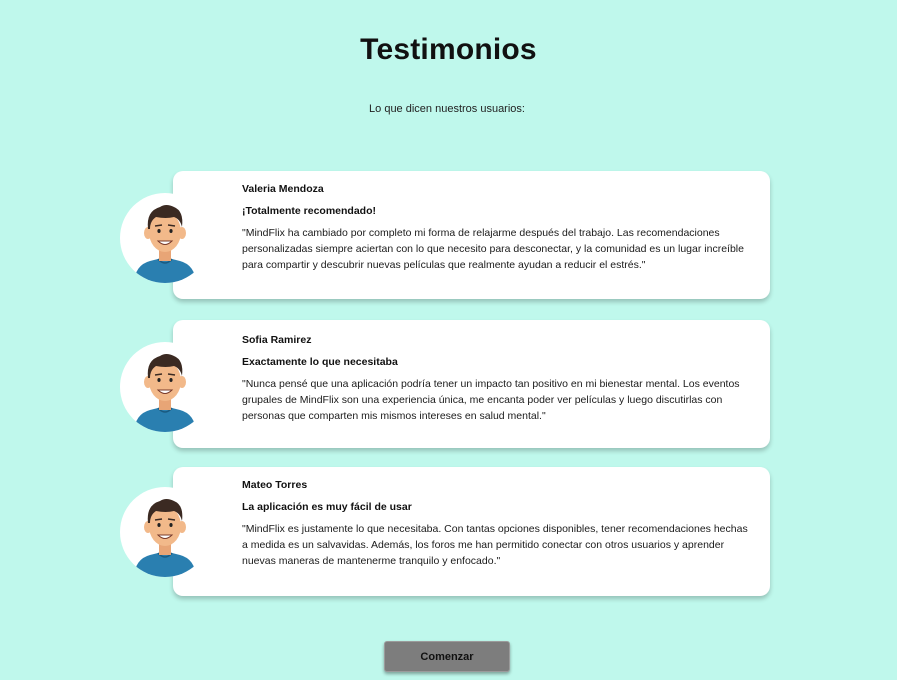  I want to click on testimonial-headline: La aplicación es muy fácil de usar, so click(327, 507).